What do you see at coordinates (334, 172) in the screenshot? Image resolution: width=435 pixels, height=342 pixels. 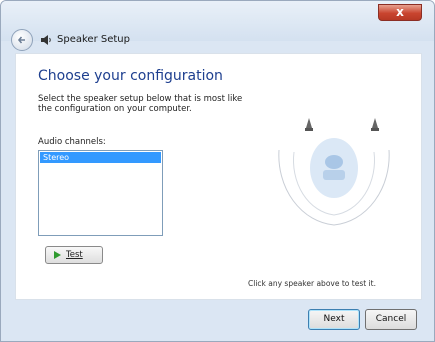 I see `speaker-diagram` at bounding box center [334, 172].